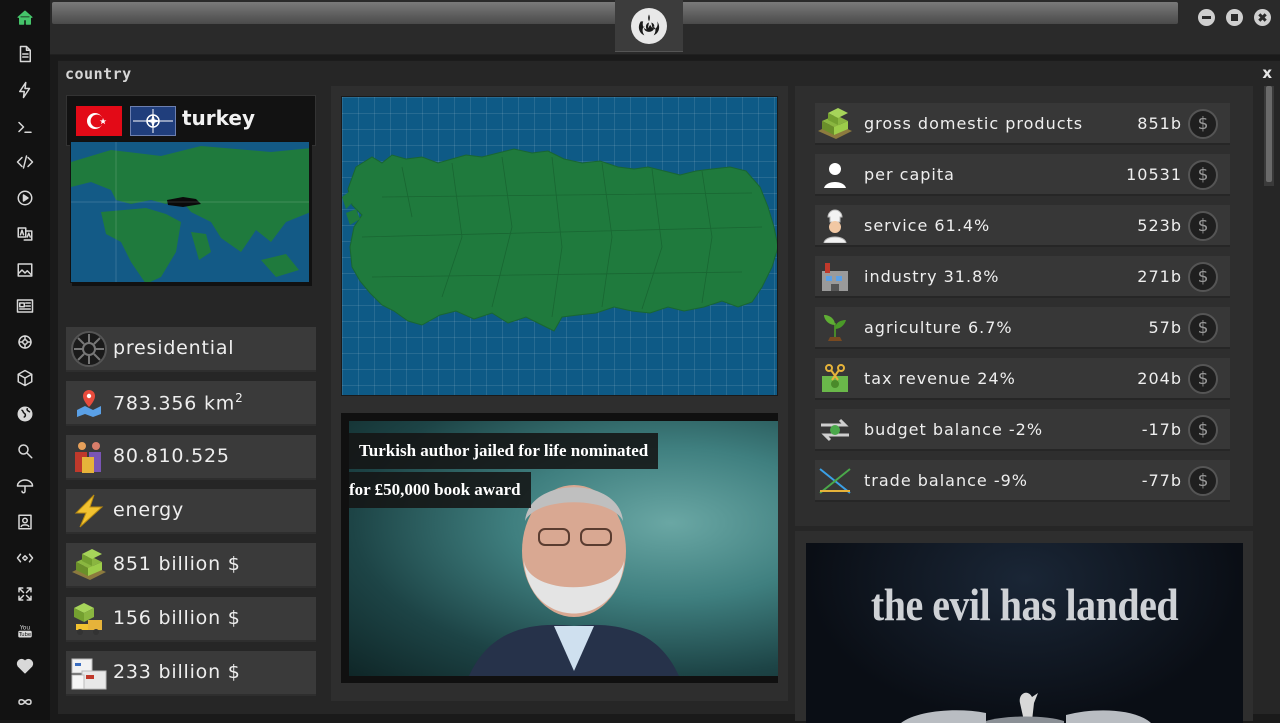 This screenshot has height=723, width=1280. What do you see at coordinates (191, 511) in the screenshot?
I see `energy-stat: energy` at bounding box center [191, 511].